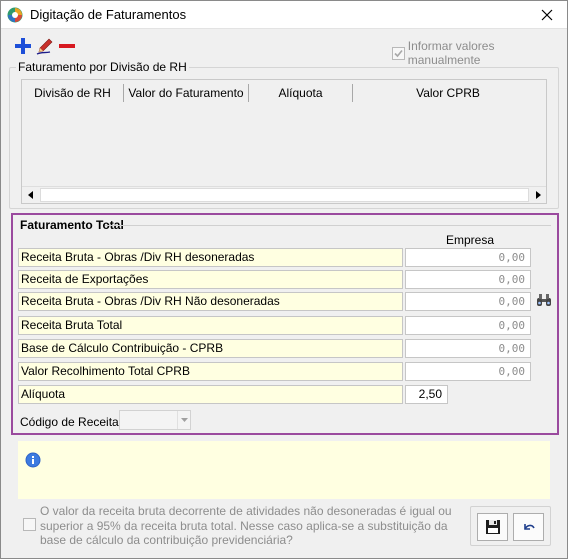 This screenshot has height=559, width=568. I want to click on scroll-right-button, so click(537, 195).